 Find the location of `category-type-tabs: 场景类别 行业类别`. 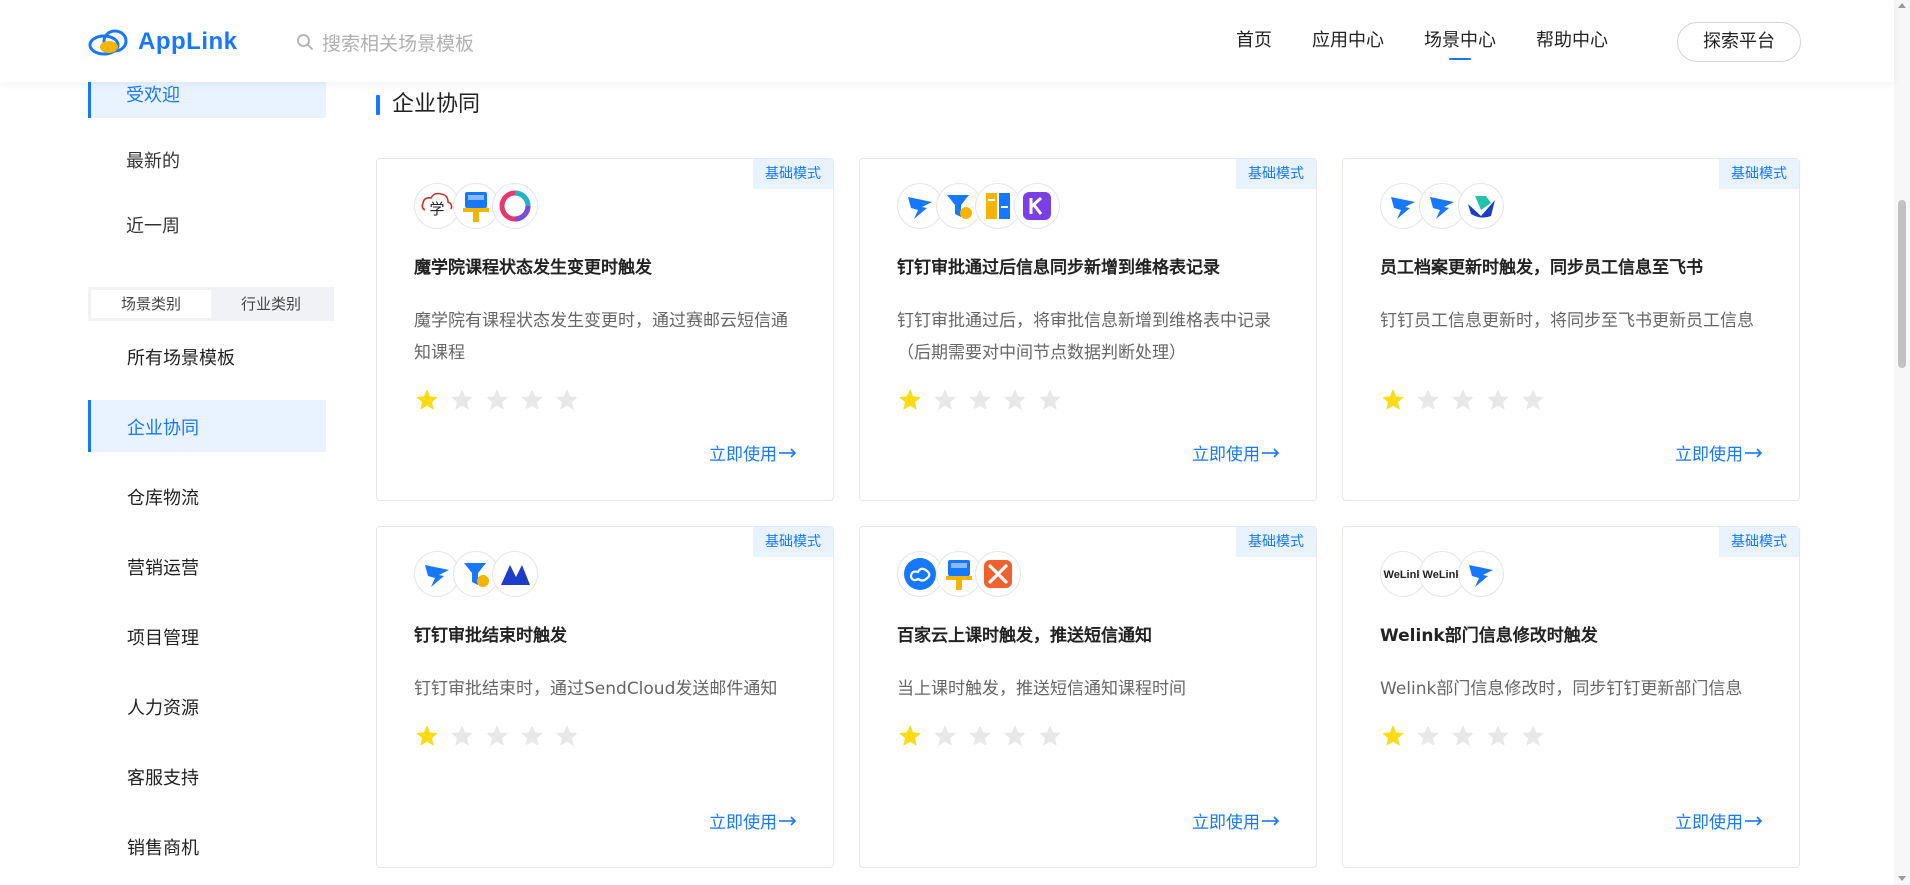

category-type-tabs: 场景类别 行业类别 is located at coordinates (211, 304).